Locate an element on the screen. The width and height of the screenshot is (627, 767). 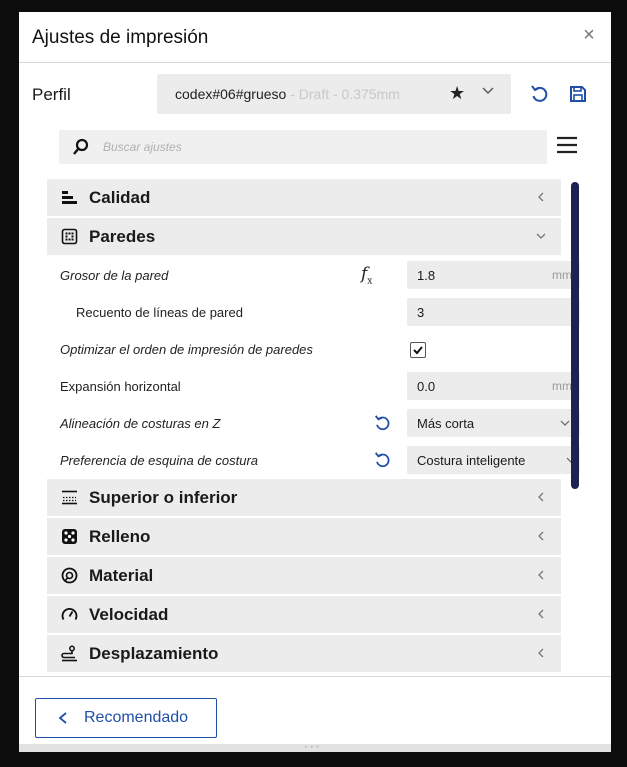
wall-line-count-input: 3 is located at coordinates (493, 312).